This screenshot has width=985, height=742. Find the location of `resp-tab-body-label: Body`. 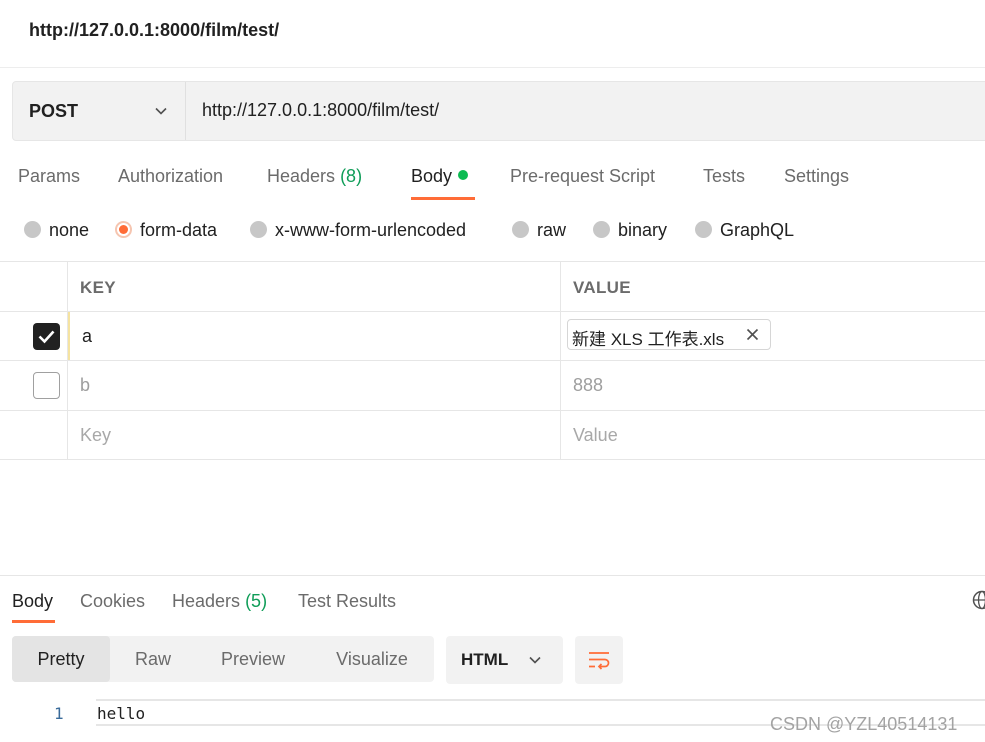

resp-tab-body-label: Body is located at coordinates (33, 601).